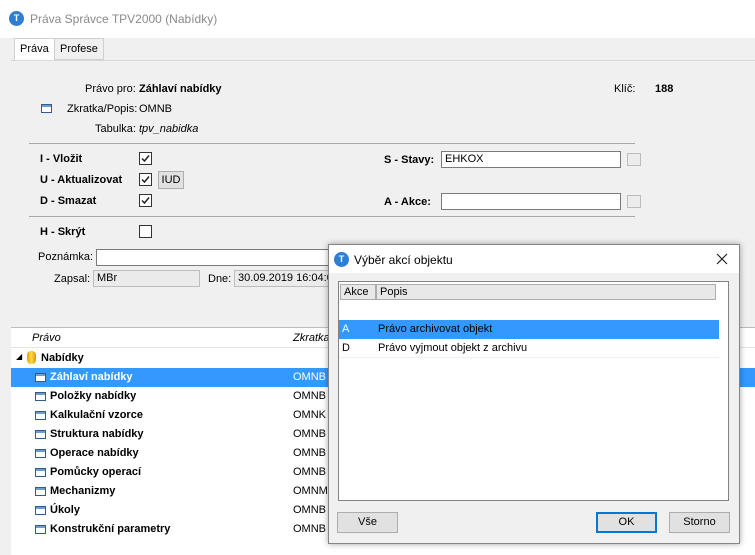 The width and height of the screenshot is (755, 555). I want to click on zkratka-label: Zkratka/Popis:, so click(102, 109).